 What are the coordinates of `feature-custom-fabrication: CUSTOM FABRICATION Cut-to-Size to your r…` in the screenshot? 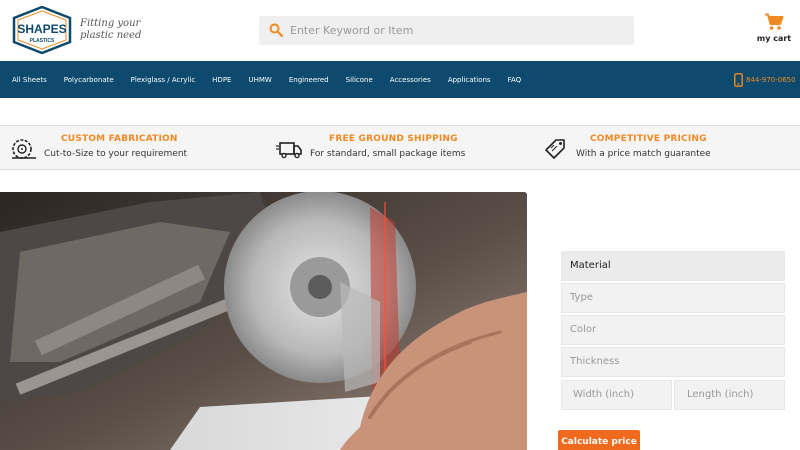 It's located at (130, 149).